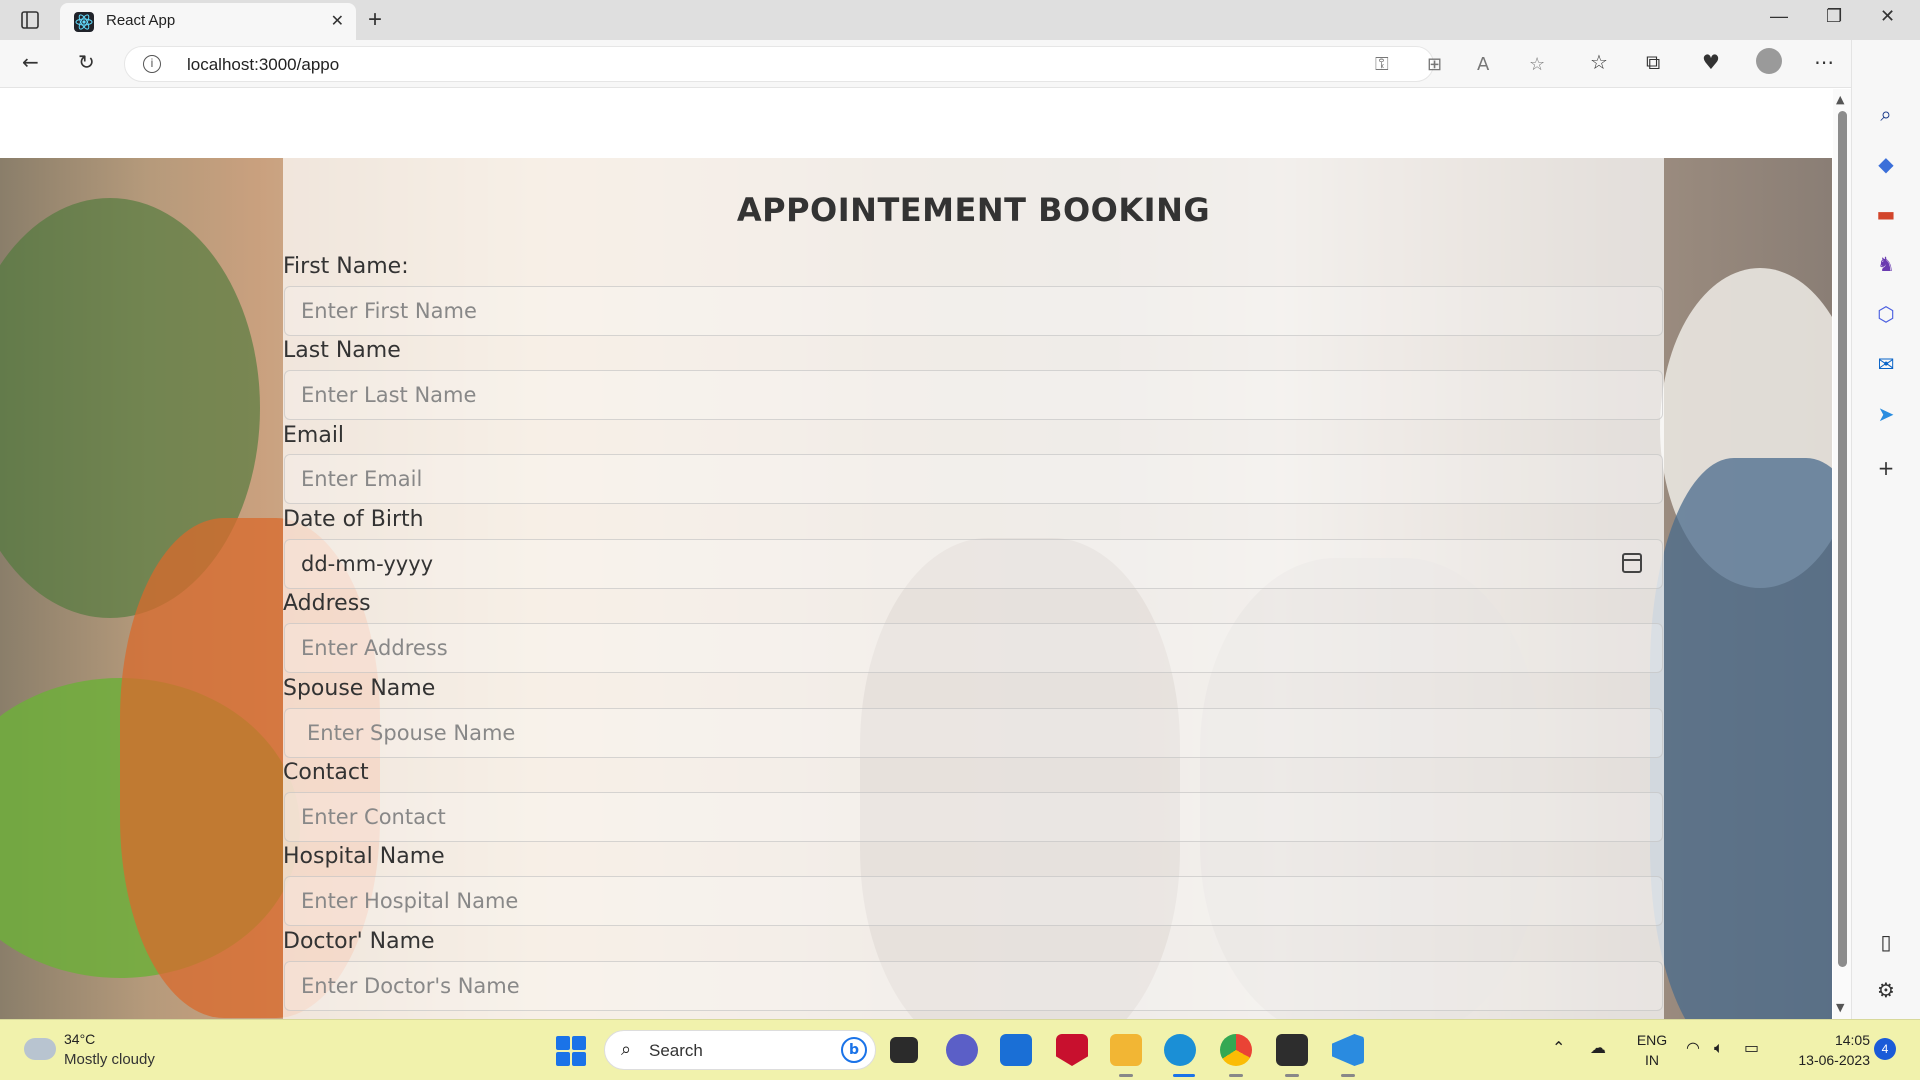  I want to click on scroll-up-icon: ▲, so click(1840, 99).